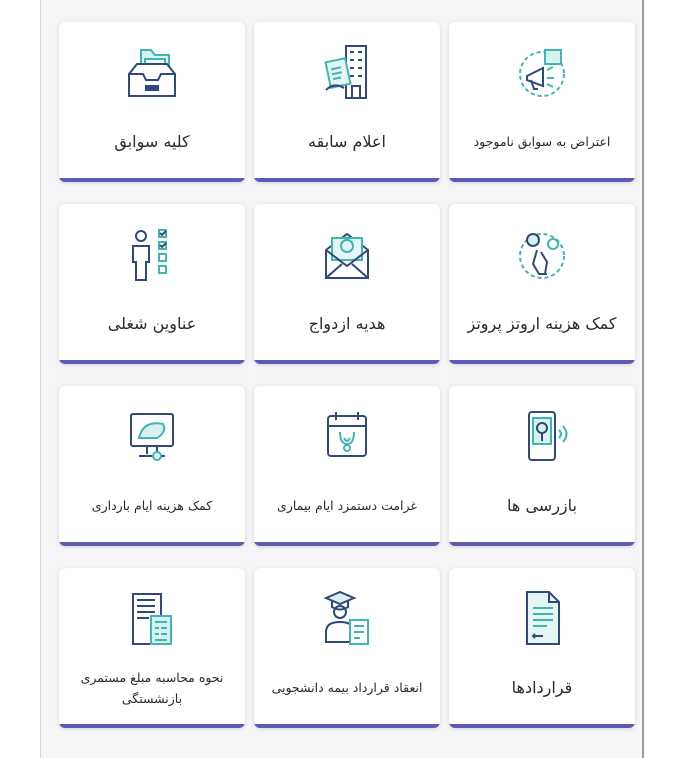  I want to click on ultrasound-monitor-icon, so click(152, 437).